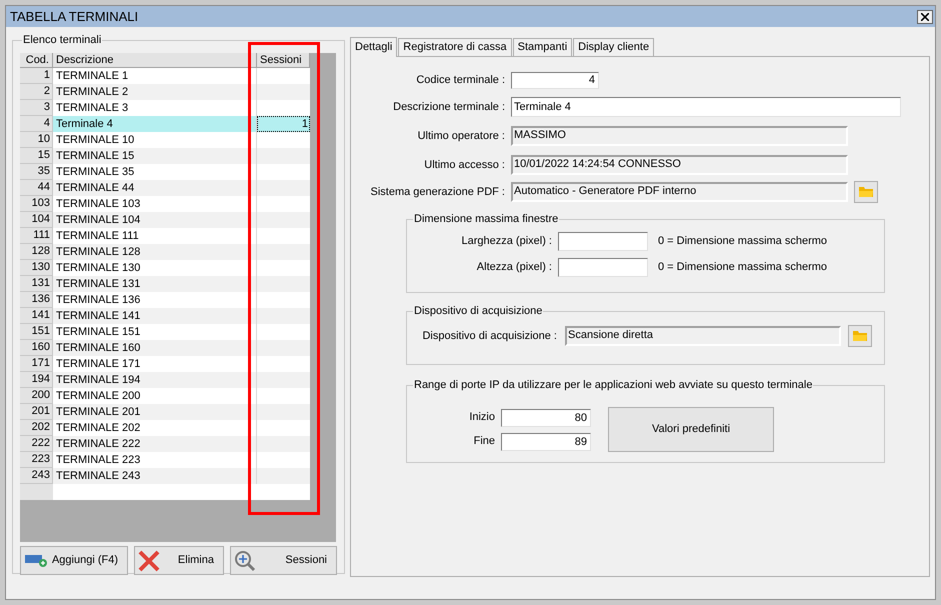 Image resolution: width=941 pixels, height=605 pixels. I want to click on input-field: 80, so click(546, 417).